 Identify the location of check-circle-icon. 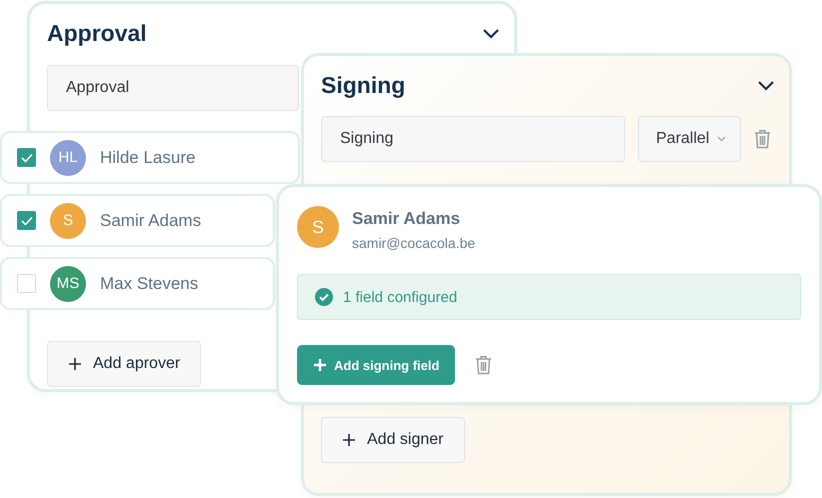
(324, 297).